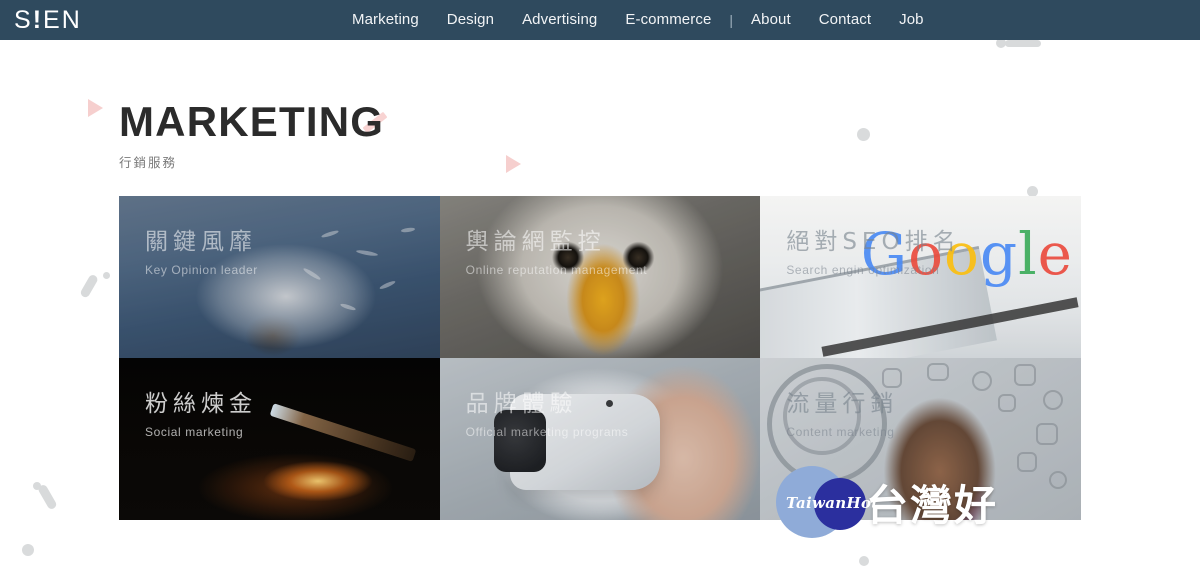 Image resolution: width=1200 pixels, height=569 pixels. I want to click on card-title-cn: 粉絲煉金, so click(201, 404).